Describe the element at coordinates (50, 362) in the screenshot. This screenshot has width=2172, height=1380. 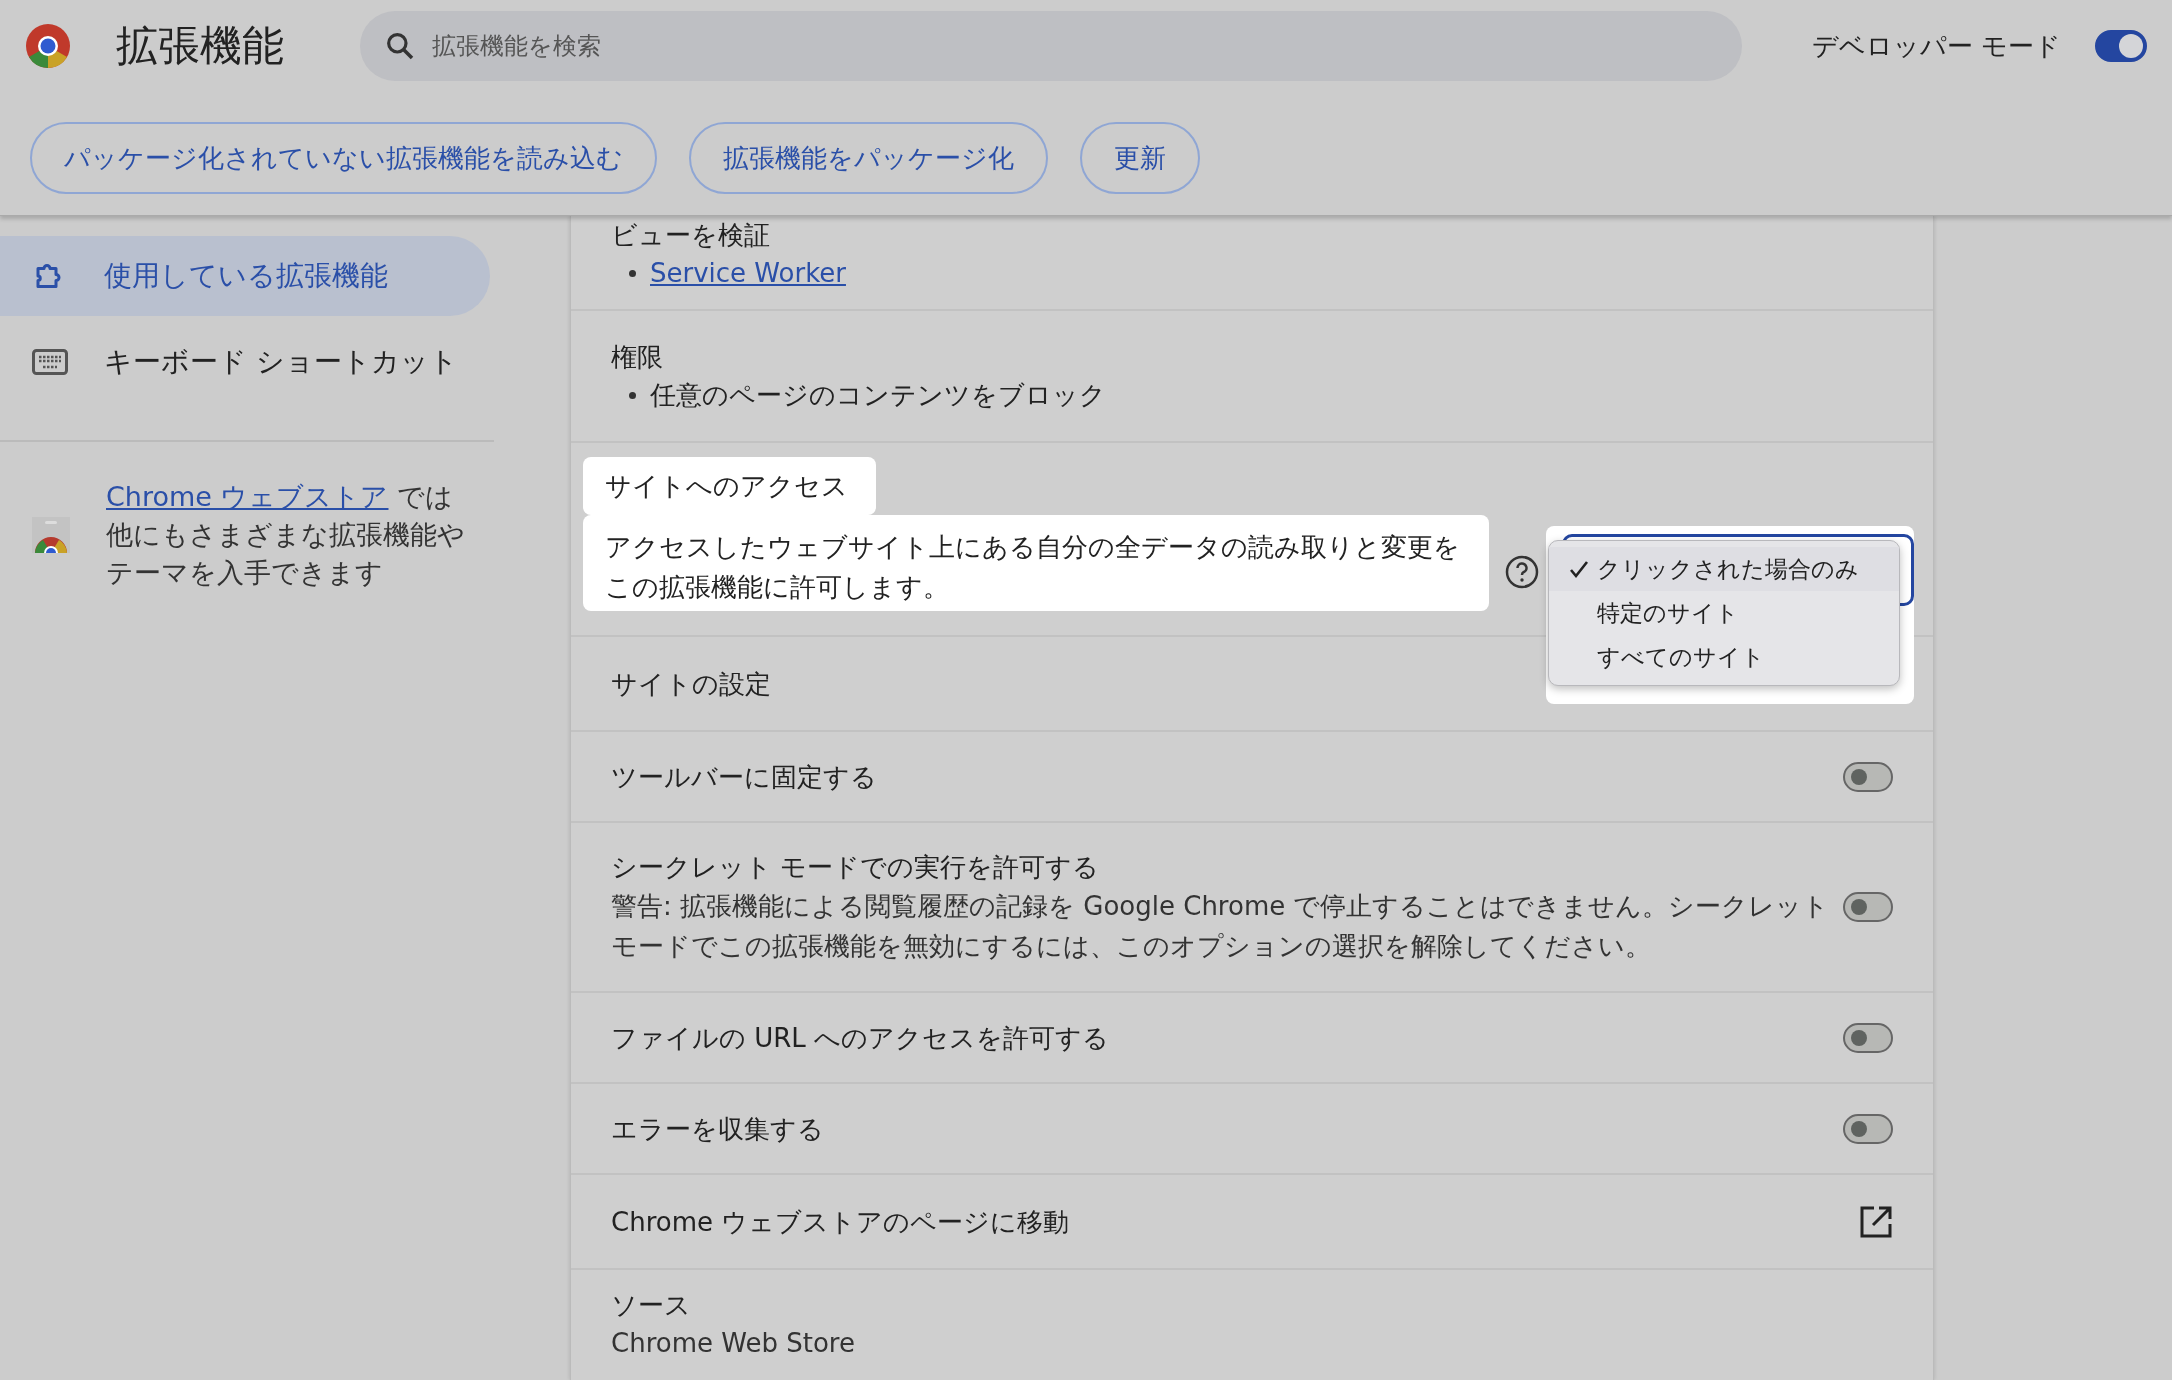
I see `keyboard-icon` at that location.